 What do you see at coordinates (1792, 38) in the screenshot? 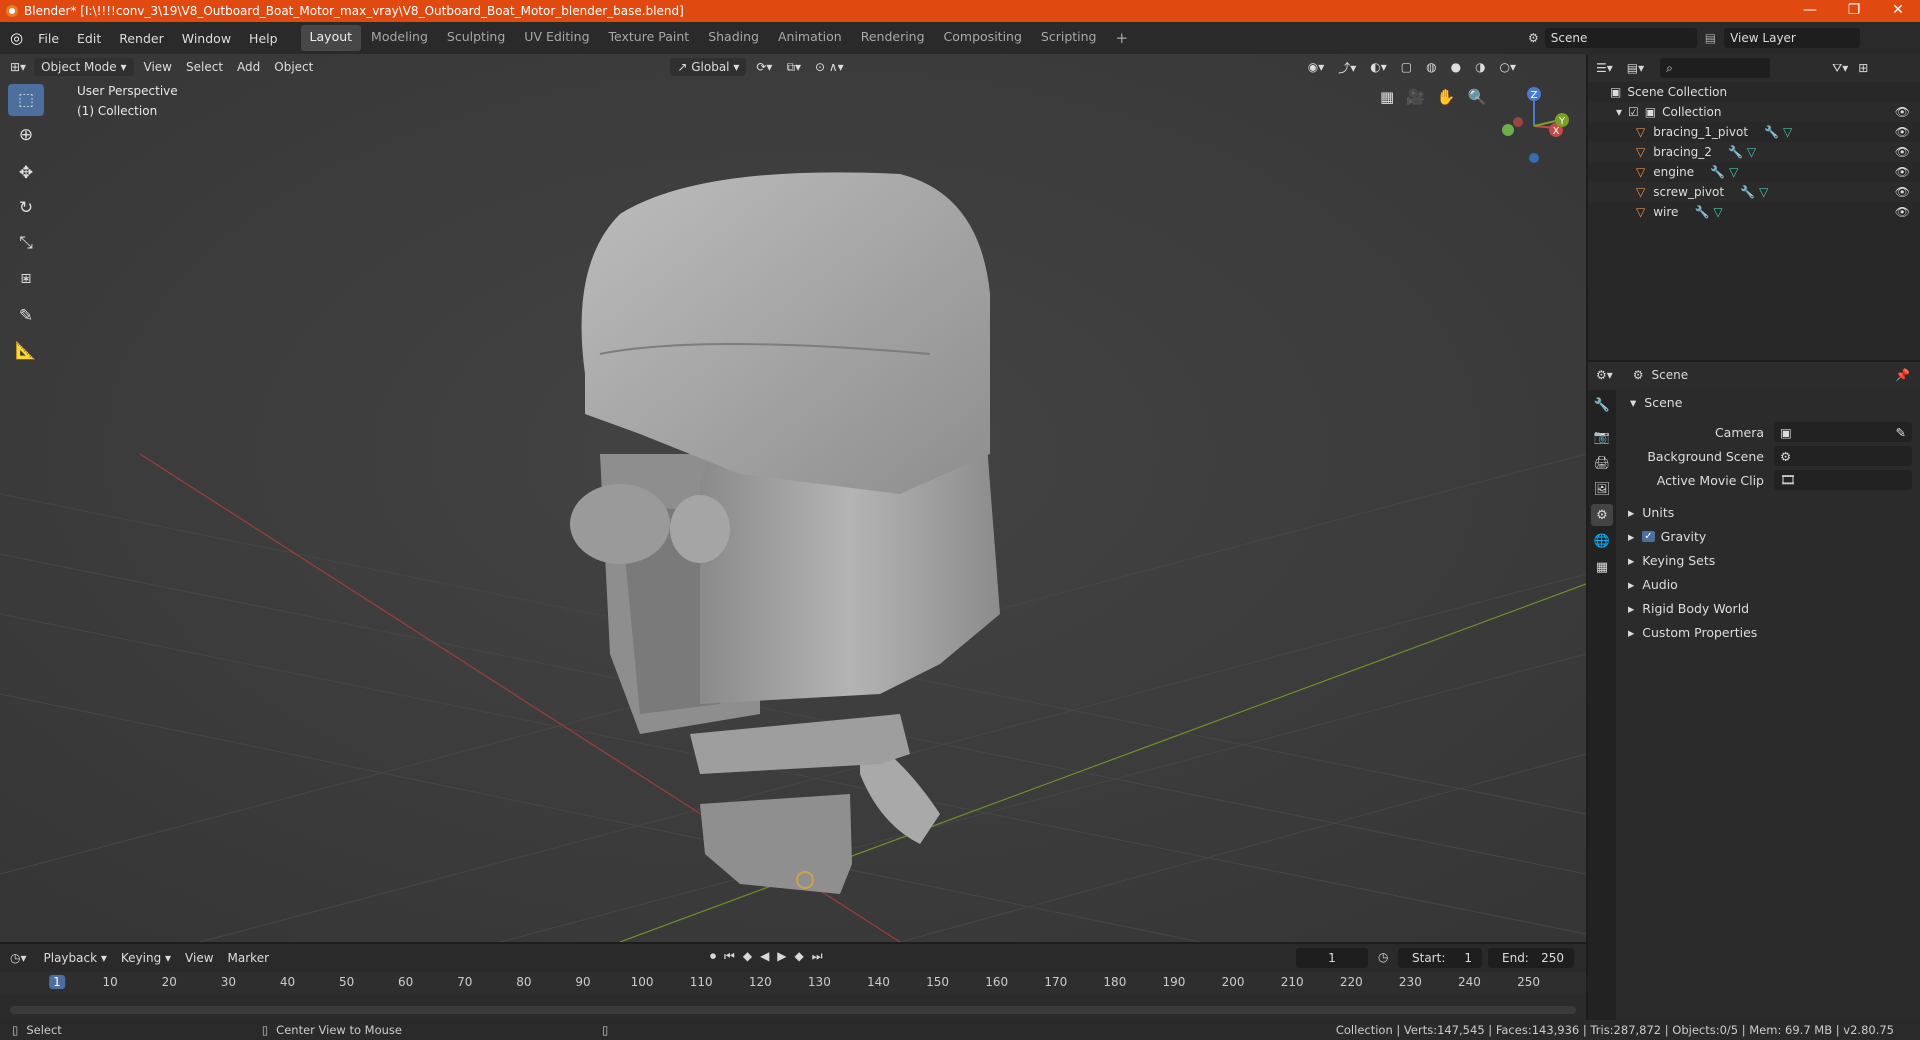
I see `view-layer-field: View Layer` at bounding box center [1792, 38].